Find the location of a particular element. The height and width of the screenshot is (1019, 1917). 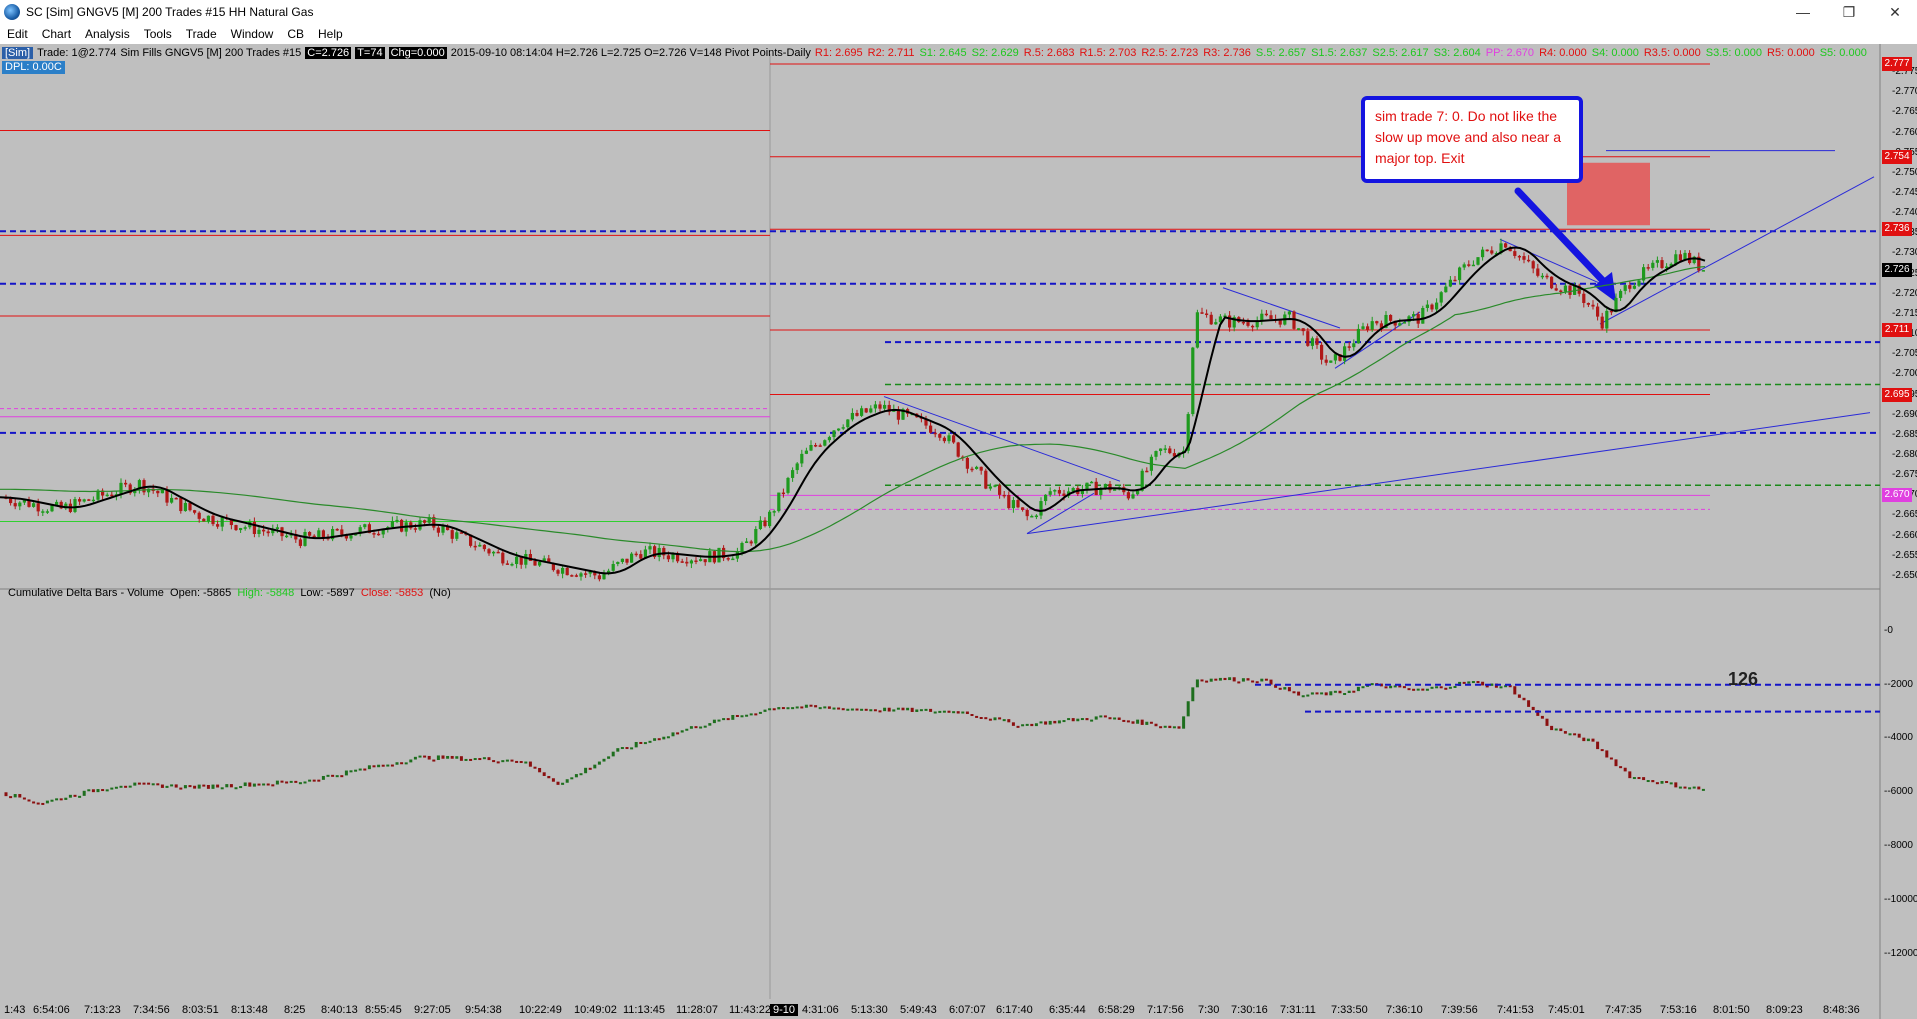

close-button: ✕ is located at coordinates (1894, 12).